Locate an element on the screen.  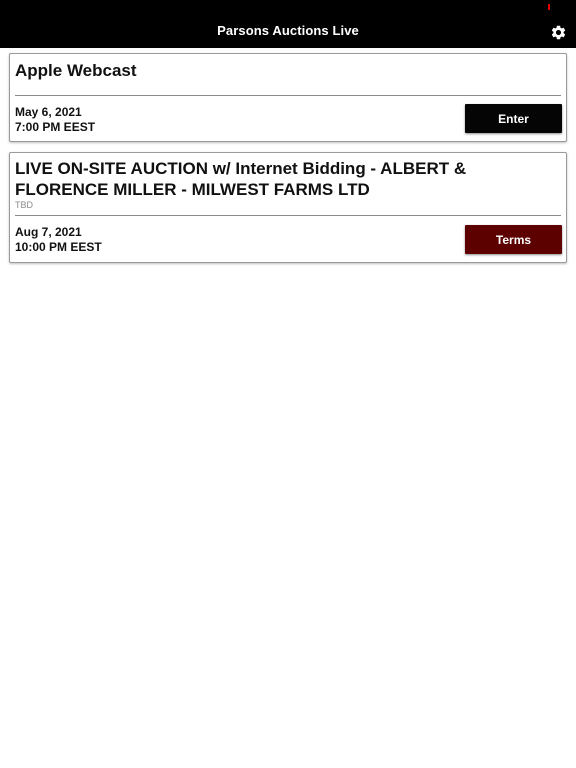
status-indicator is located at coordinates (549, 7).